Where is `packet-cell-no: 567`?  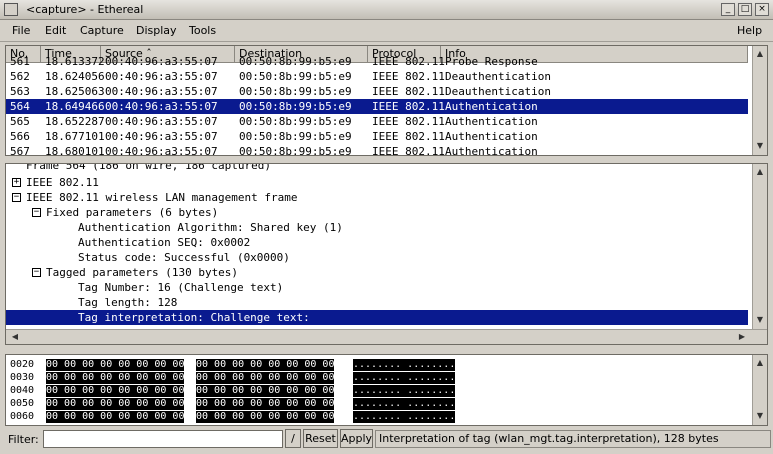
packet-cell-no: 567 is located at coordinates (20, 150).